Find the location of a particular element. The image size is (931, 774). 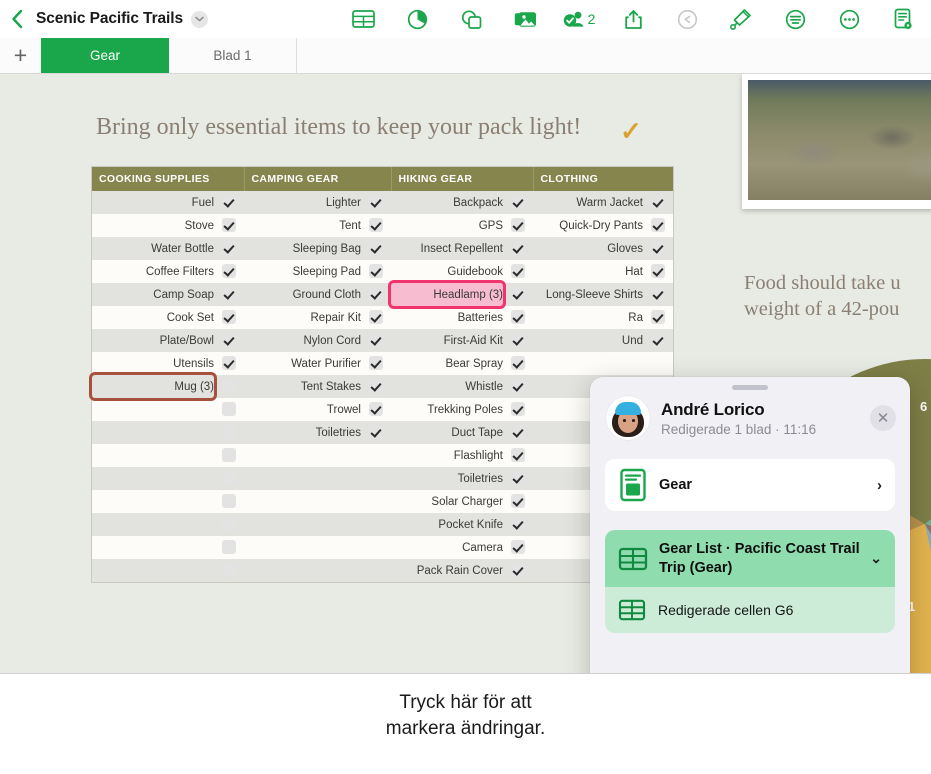

cell-cooking: Water Bottle is located at coordinates (153, 248).